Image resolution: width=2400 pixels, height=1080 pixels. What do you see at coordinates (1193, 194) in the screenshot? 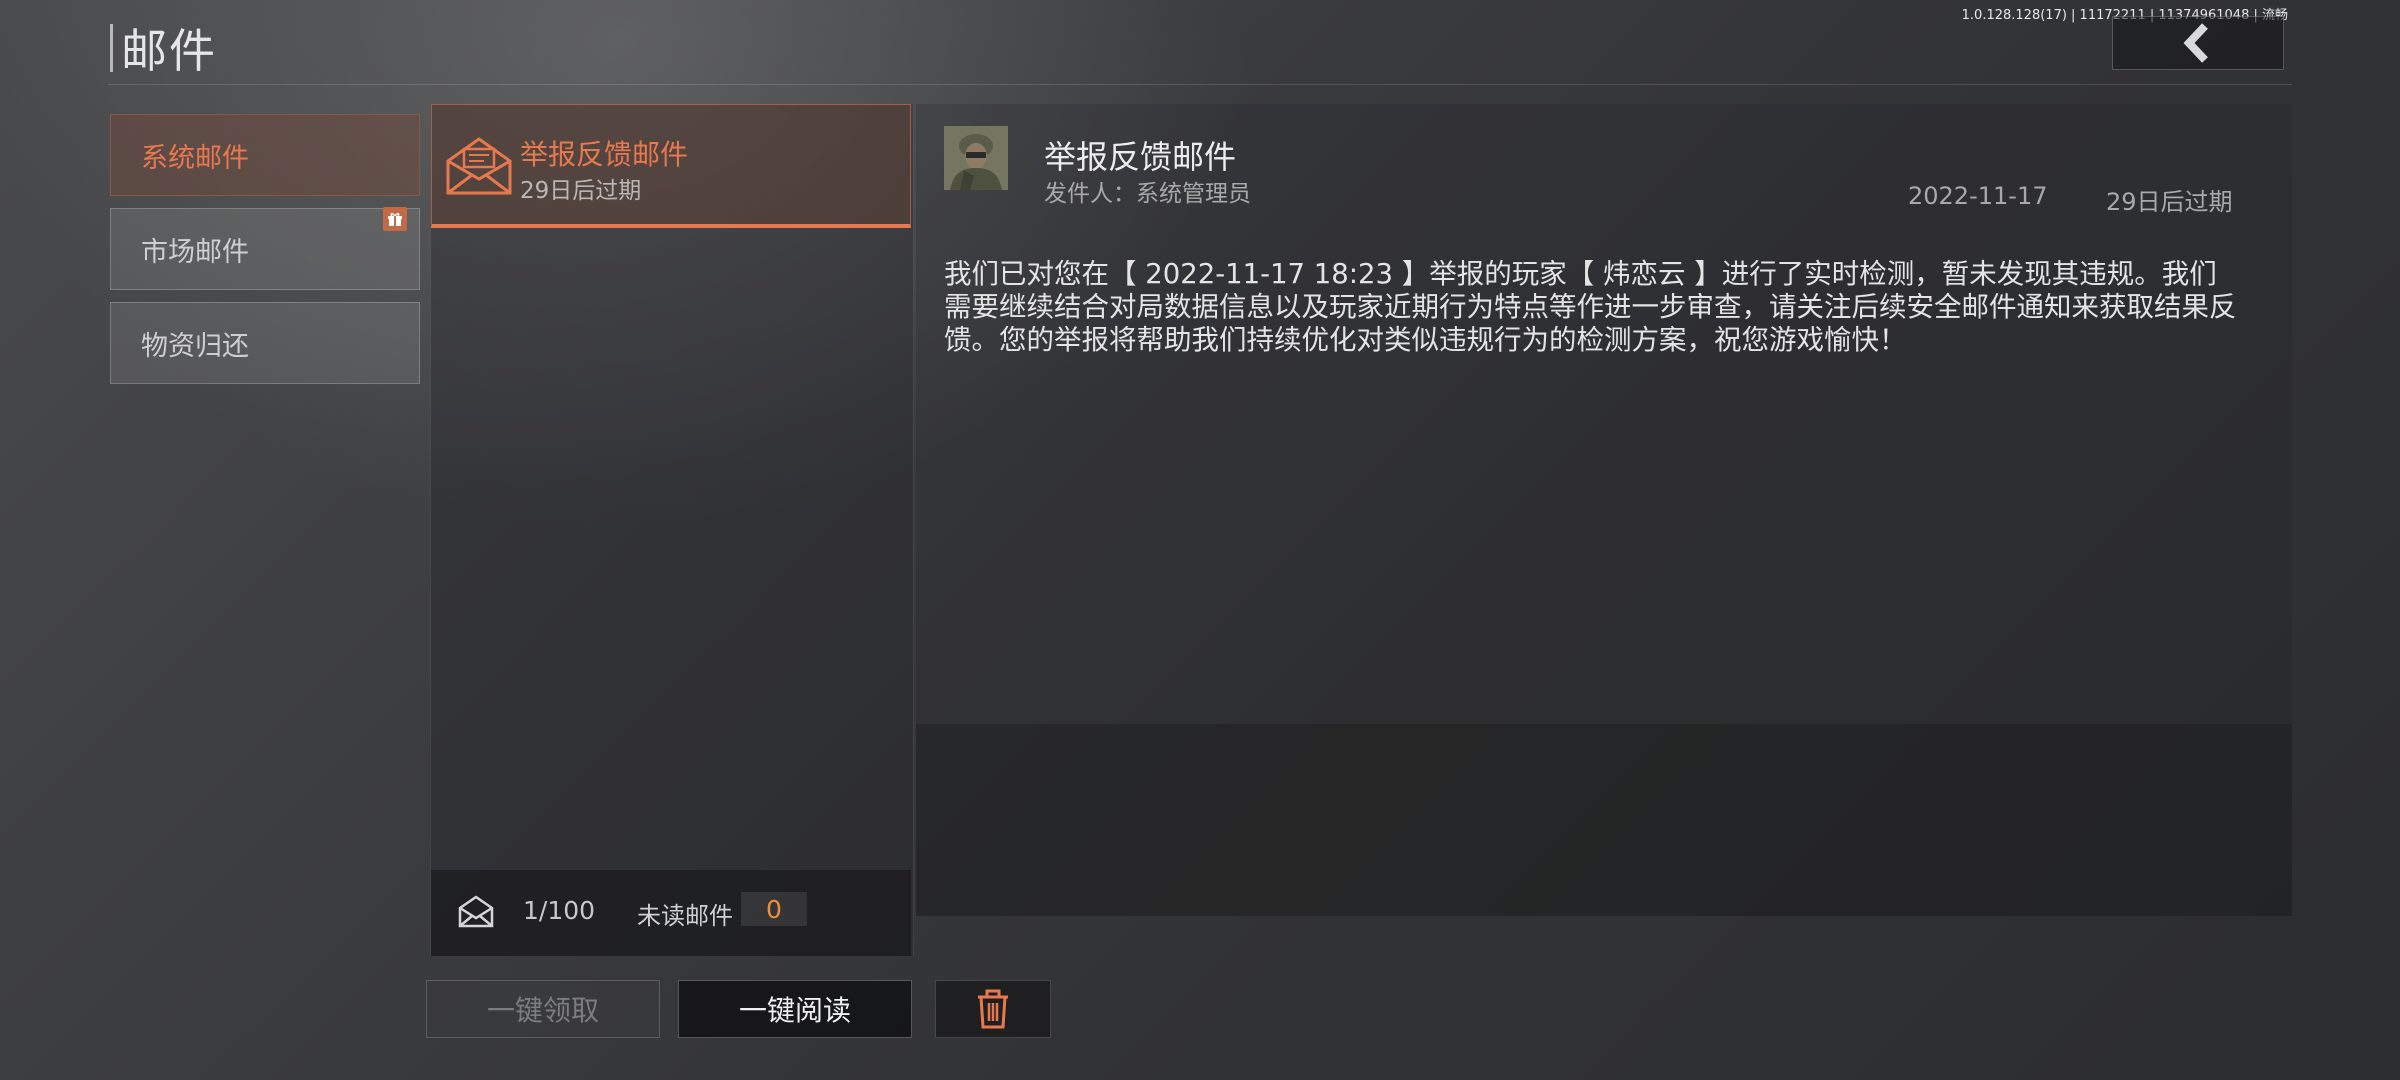
I see `sender-name: 系统管理员` at bounding box center [1193, 194].